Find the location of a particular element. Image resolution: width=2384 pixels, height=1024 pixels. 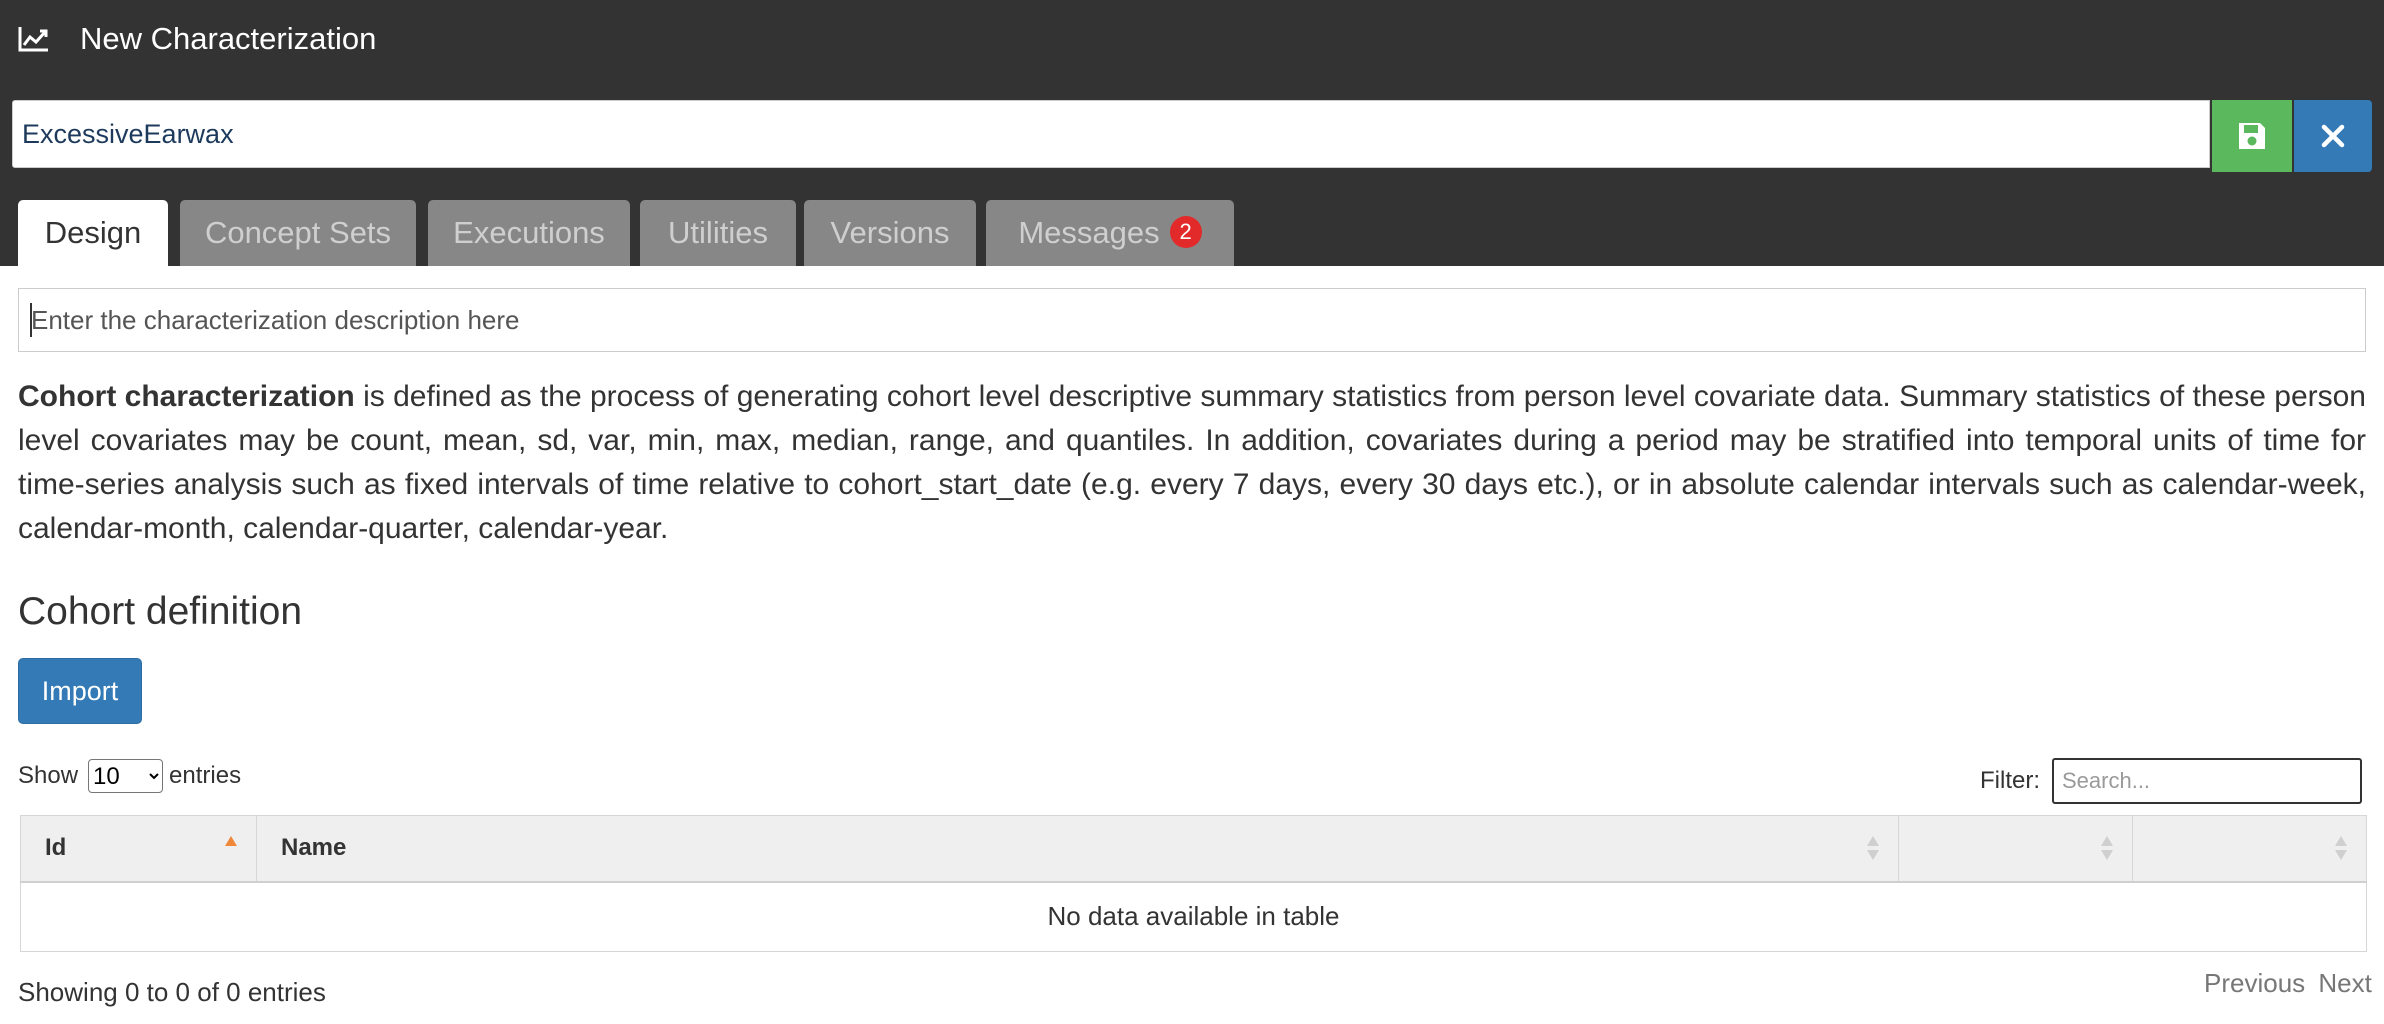

page-size-control: Show 10 entries is located at coordinates (129, 776).